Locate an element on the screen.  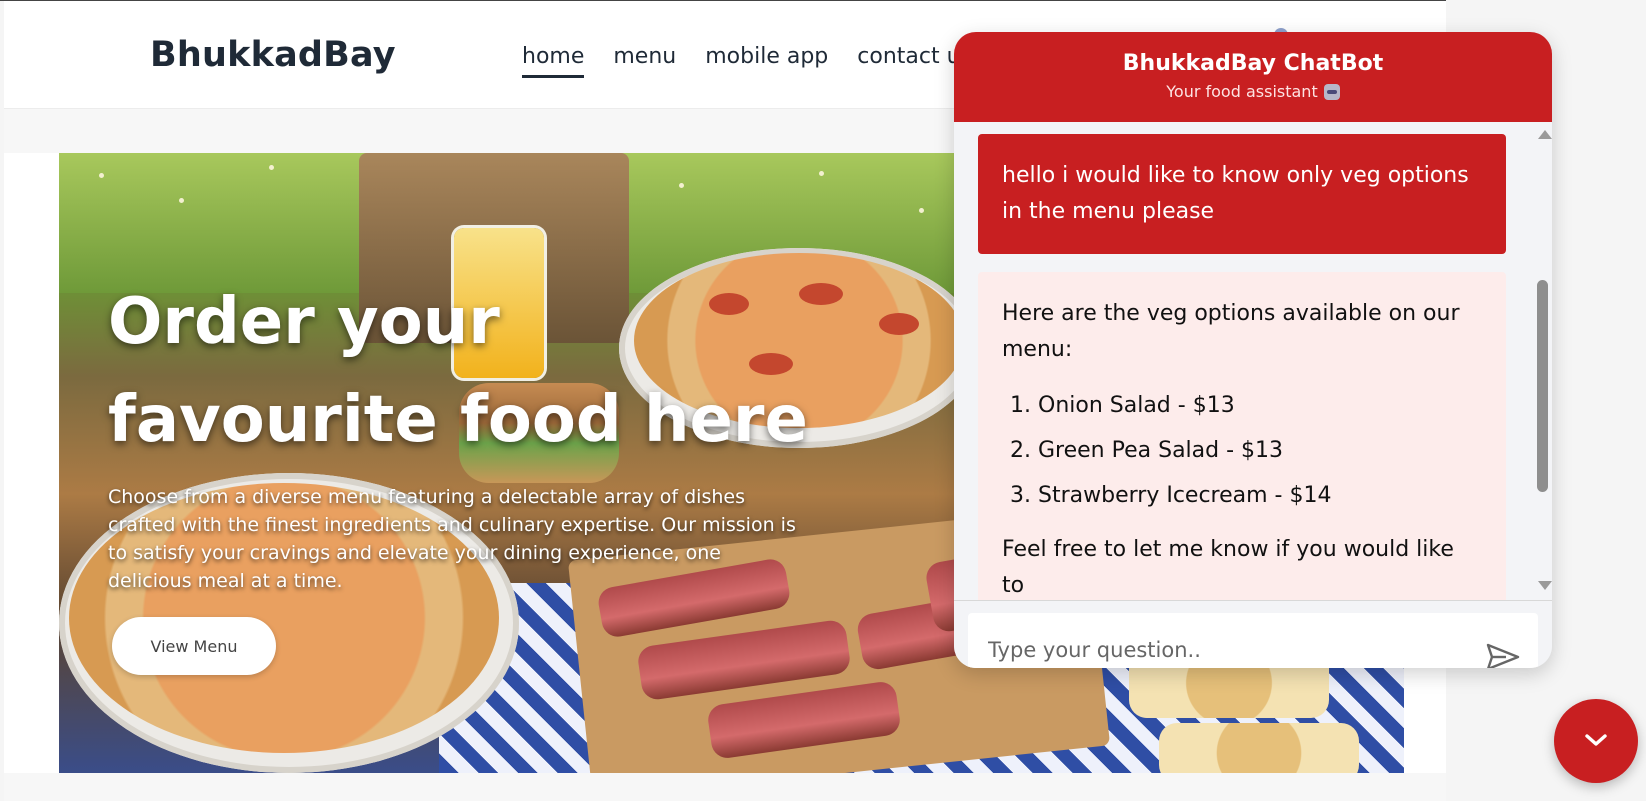
chat-toggle-button is located at coordinates (1596, 741).